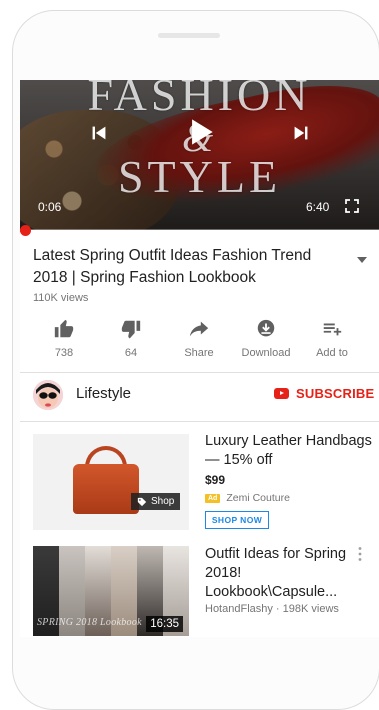 The image size is (379, 710). What do you see at coordinates (131, 353) in the screenshot?
I see `dislike-count: 64` at bounding box center [131, 353].